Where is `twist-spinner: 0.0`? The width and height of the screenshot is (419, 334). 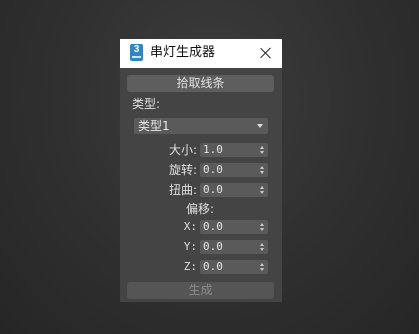
twist-spinner: 0.0 is located at coordinates (234, 190).